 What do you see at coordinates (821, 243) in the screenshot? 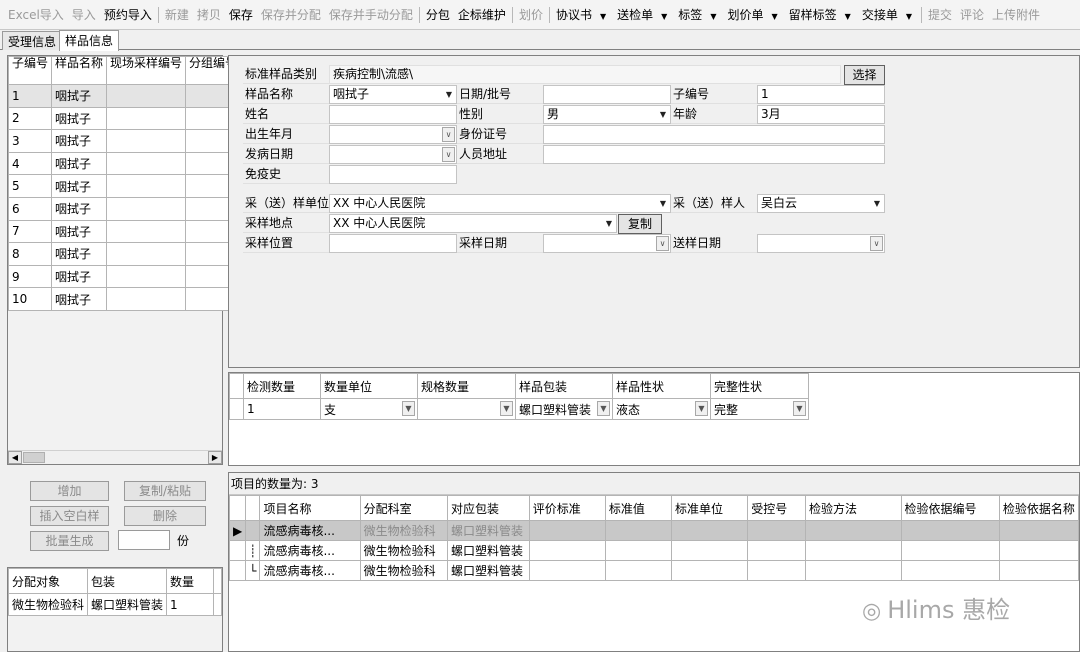
I see `send-date-picker: ∨` at bounding box center [821, 243].